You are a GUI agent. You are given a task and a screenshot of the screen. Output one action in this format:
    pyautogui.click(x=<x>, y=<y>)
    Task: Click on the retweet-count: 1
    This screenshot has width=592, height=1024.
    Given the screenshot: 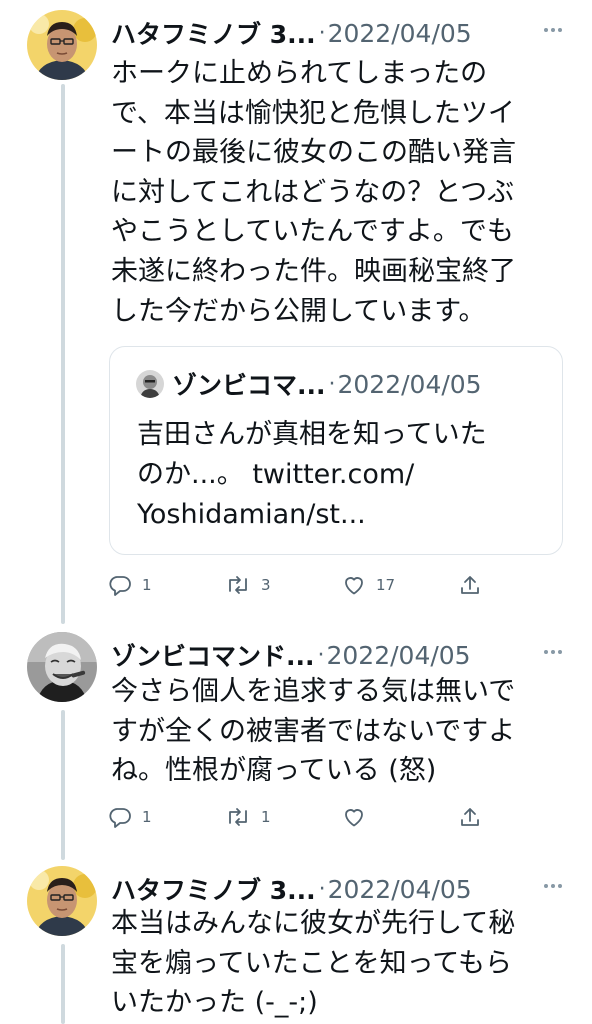 What is the action you would take?
    pyautogui.click(x=266, y=817)
    